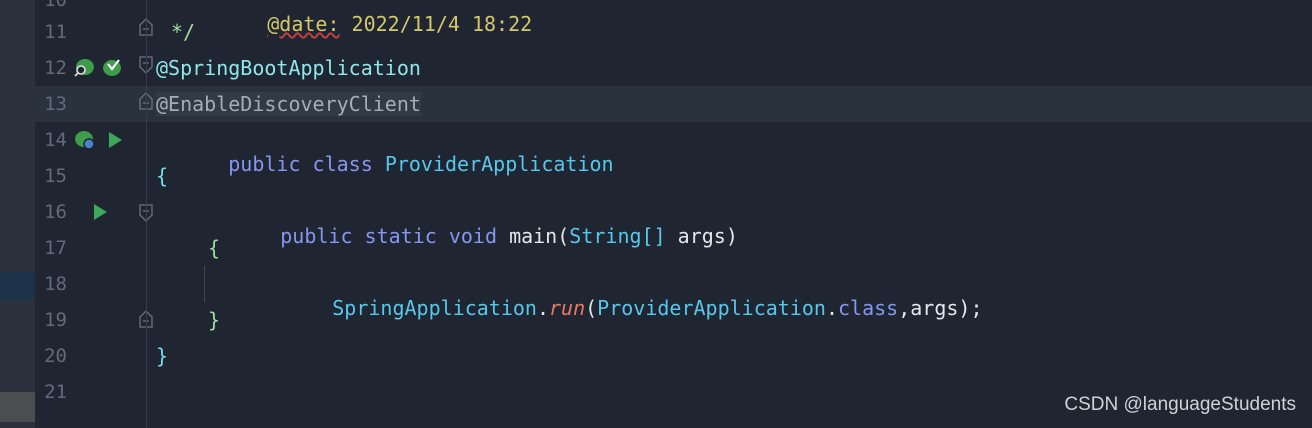  I want to click on line-number: 16, so click(55, 212).